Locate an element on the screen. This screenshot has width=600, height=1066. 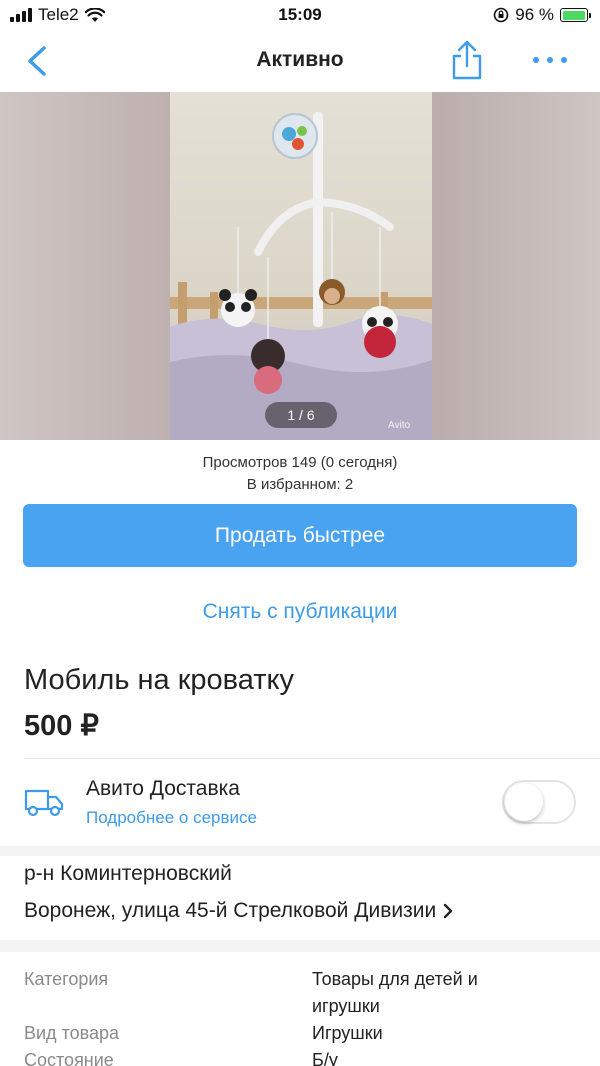
battery-level is located at coordinates (573, 15).